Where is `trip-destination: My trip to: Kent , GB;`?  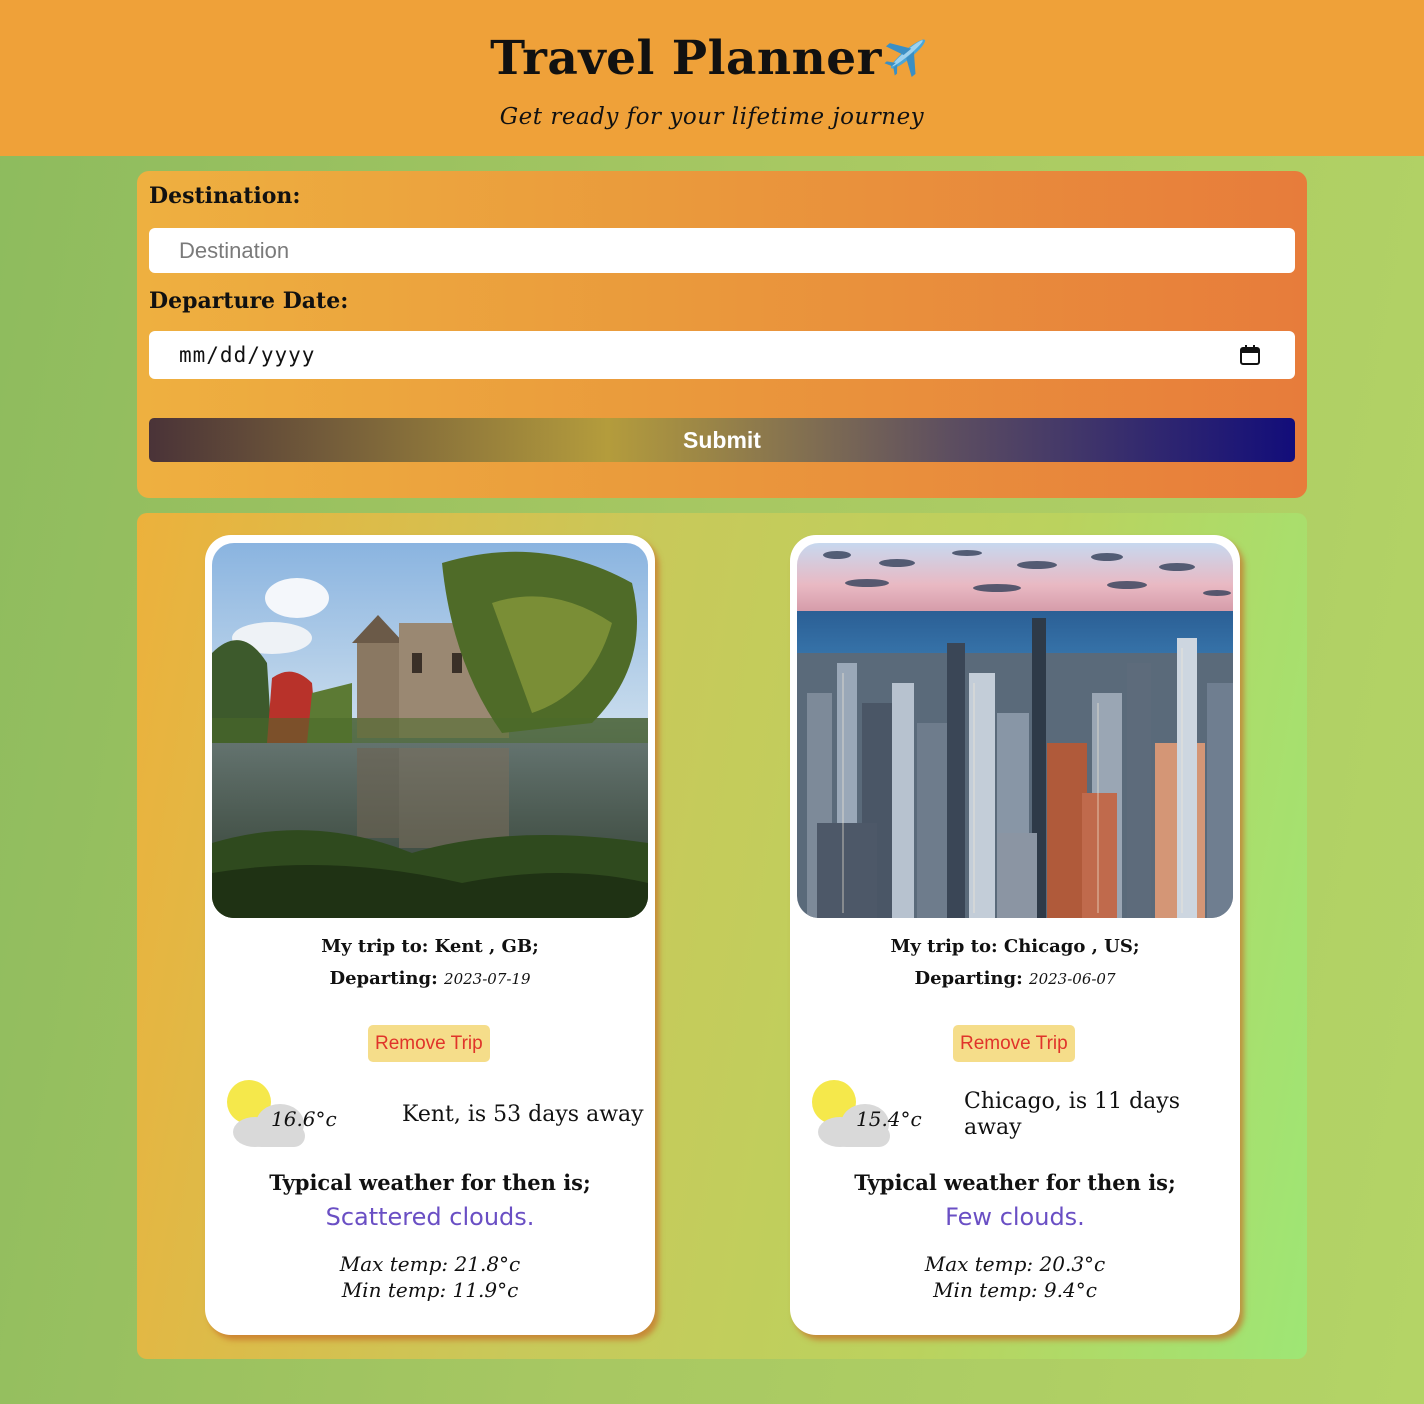 trip-destination: My trip to: Kent , GB; is located at coordinates (430, 946).